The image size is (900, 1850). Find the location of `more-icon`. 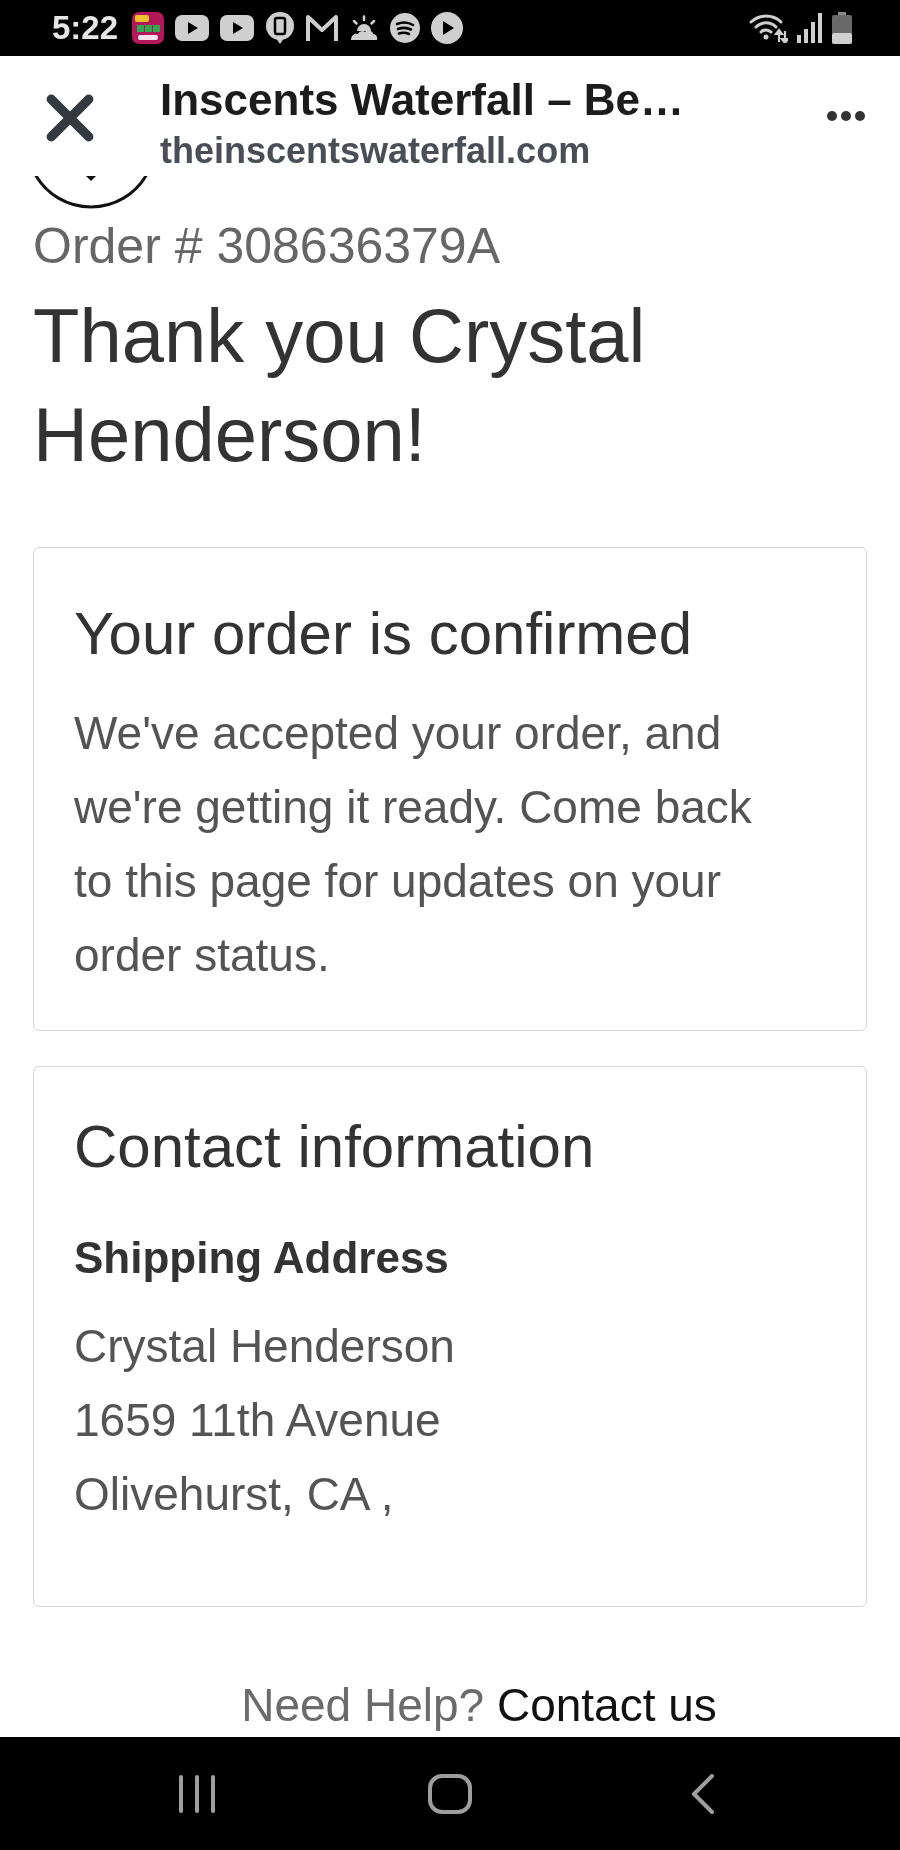

more-icon is located at coordinates (846, 116).